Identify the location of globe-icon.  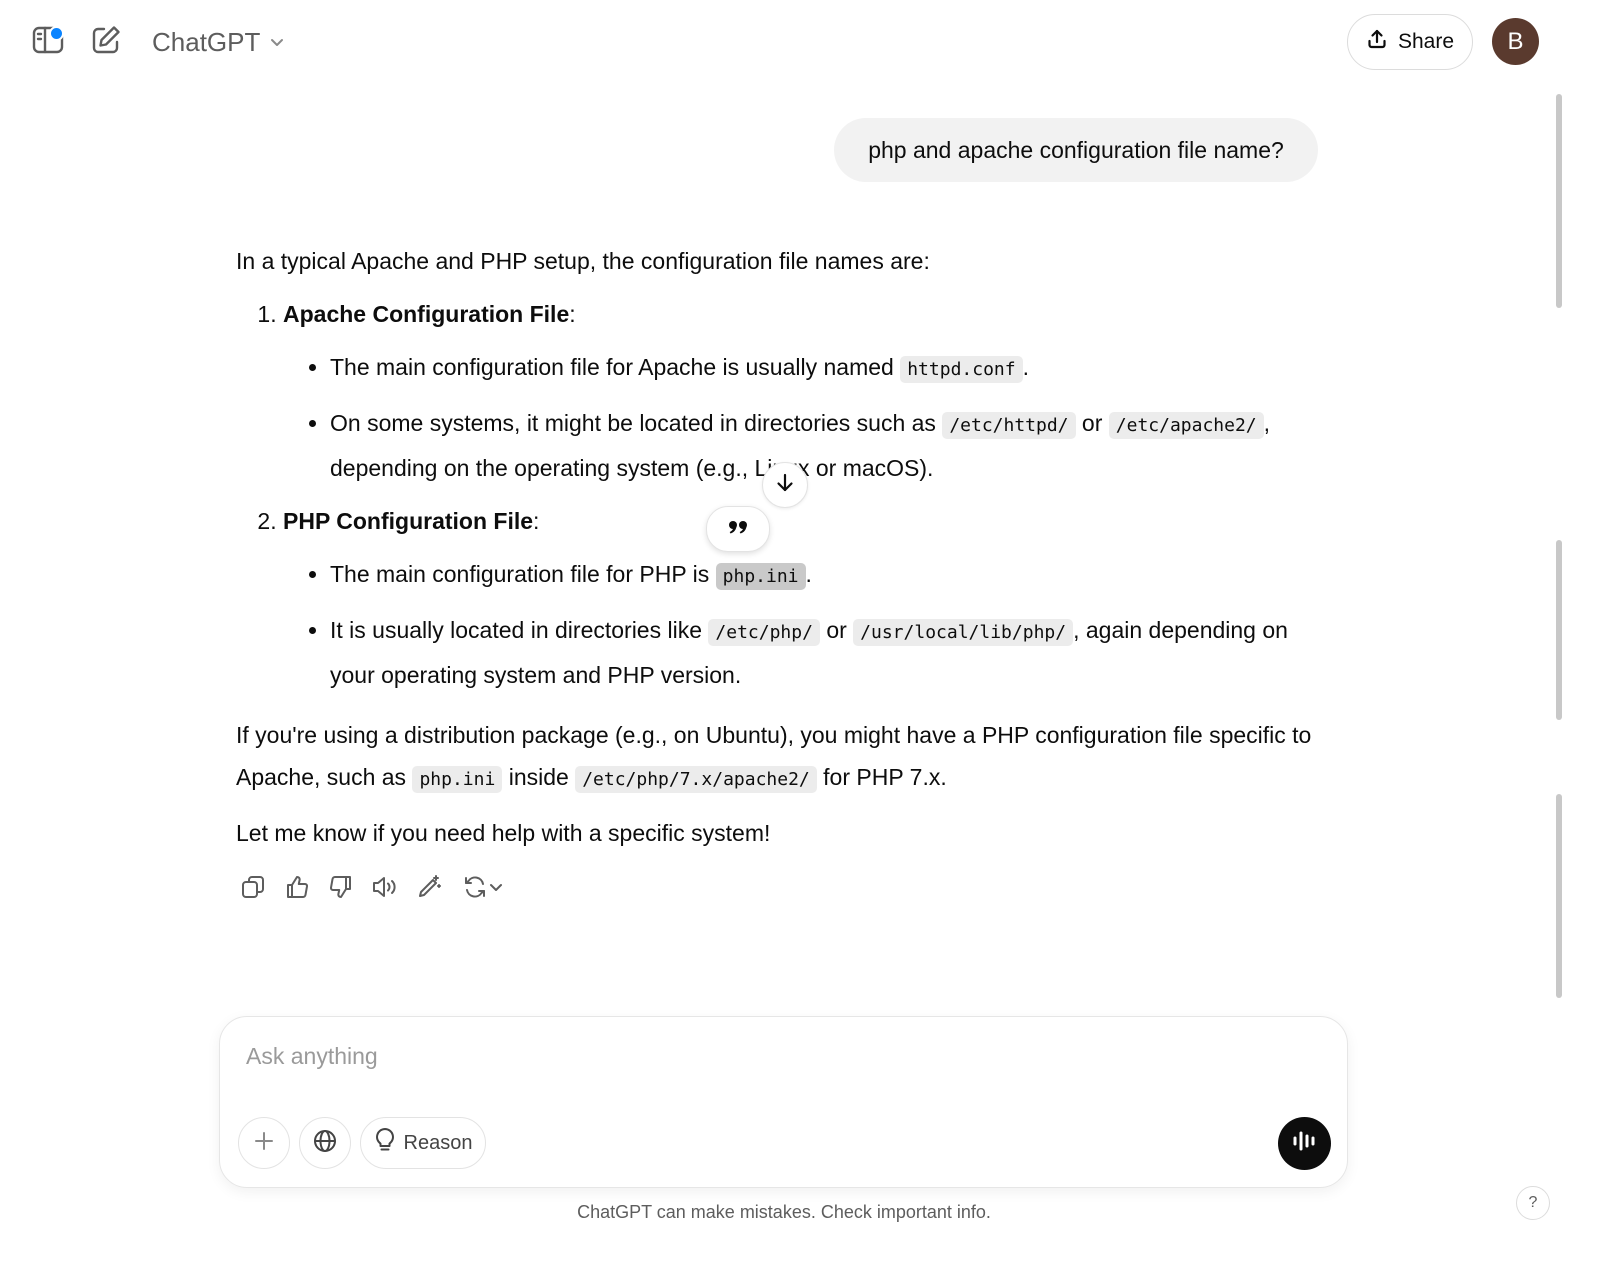
(325, 1143).